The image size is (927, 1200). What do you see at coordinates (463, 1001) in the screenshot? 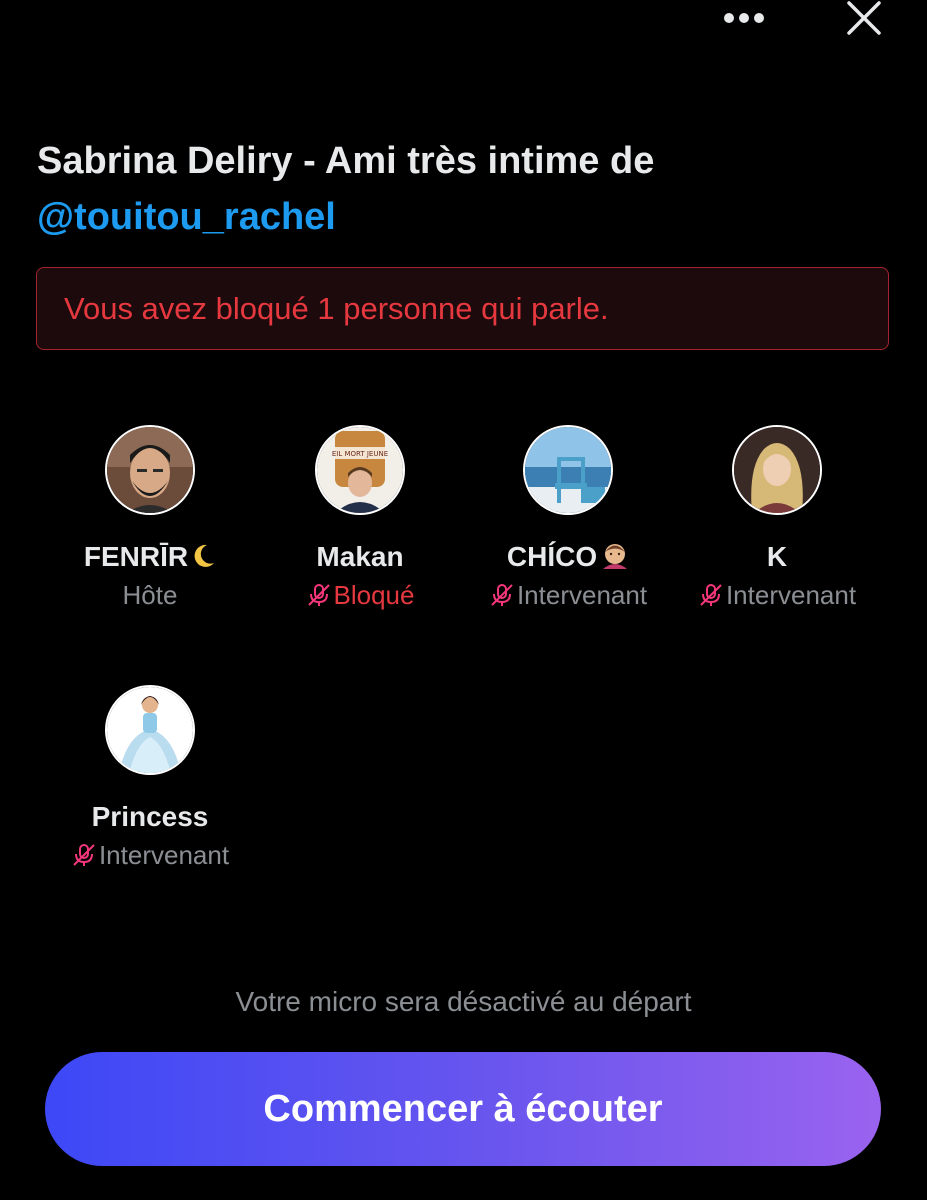
I see `mic-notice: Votre micro sera désactivé au départ` at bounding box center [463, 1001].